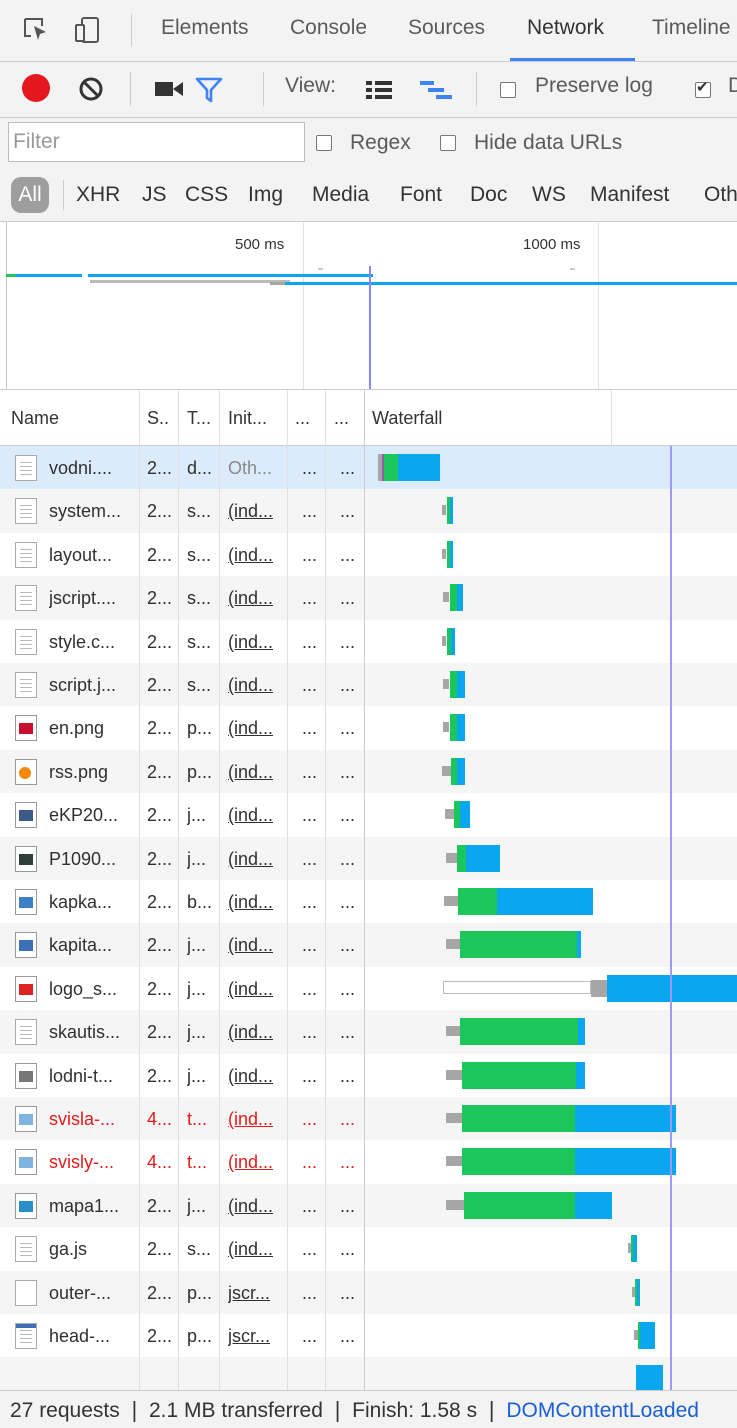 This screenshot has width=737, height=1428. I want to click on device-toolbar-icon, so click(88, 30).